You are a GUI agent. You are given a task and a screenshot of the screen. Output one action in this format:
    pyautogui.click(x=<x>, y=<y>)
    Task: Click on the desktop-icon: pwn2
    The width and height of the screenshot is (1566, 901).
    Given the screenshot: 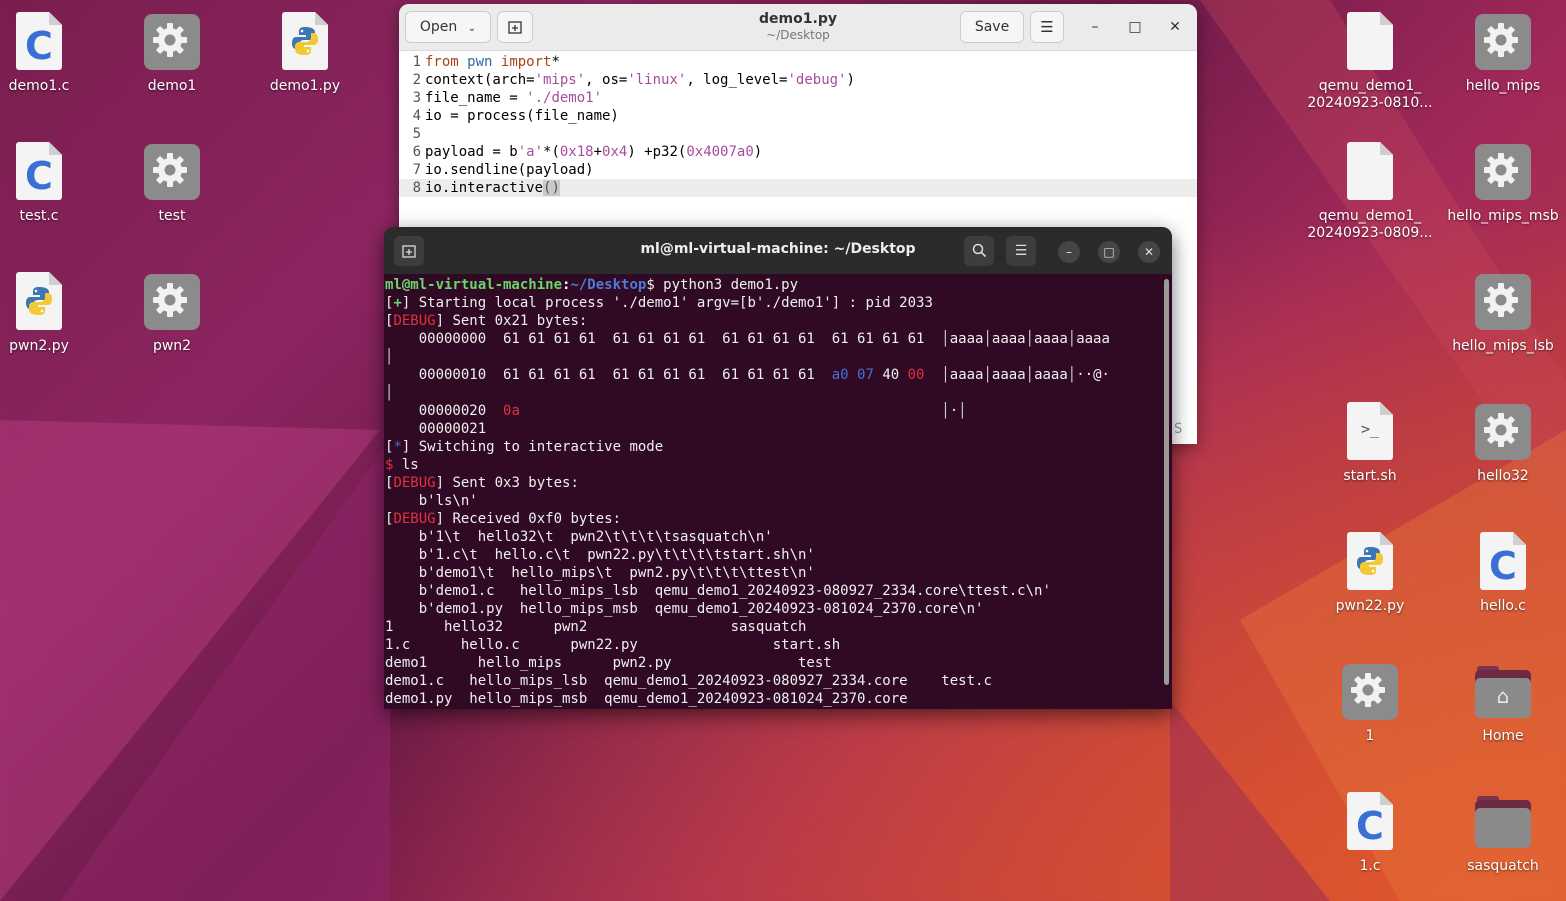 What is the action you would take?
    pyautogui.click(x=172, y=313)
    